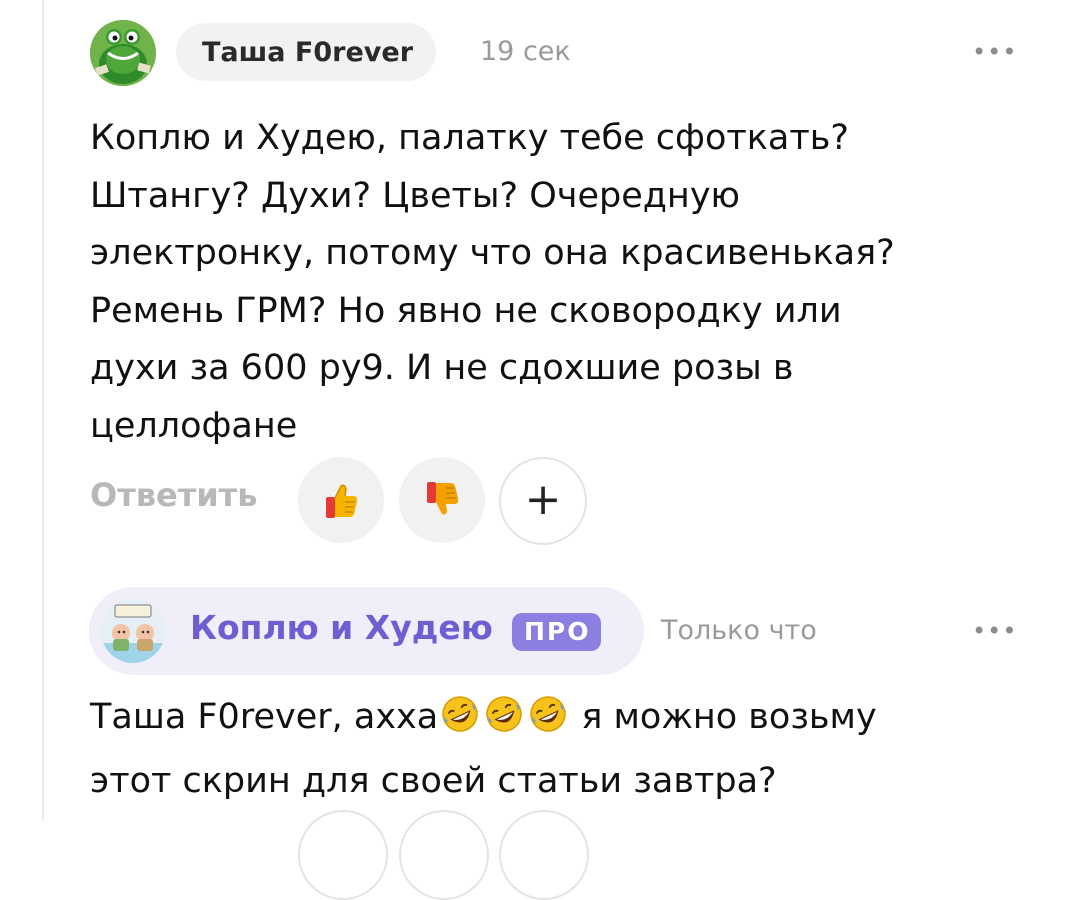  I want to click on author-name-button: Таша F0rever, so click(306, 52).